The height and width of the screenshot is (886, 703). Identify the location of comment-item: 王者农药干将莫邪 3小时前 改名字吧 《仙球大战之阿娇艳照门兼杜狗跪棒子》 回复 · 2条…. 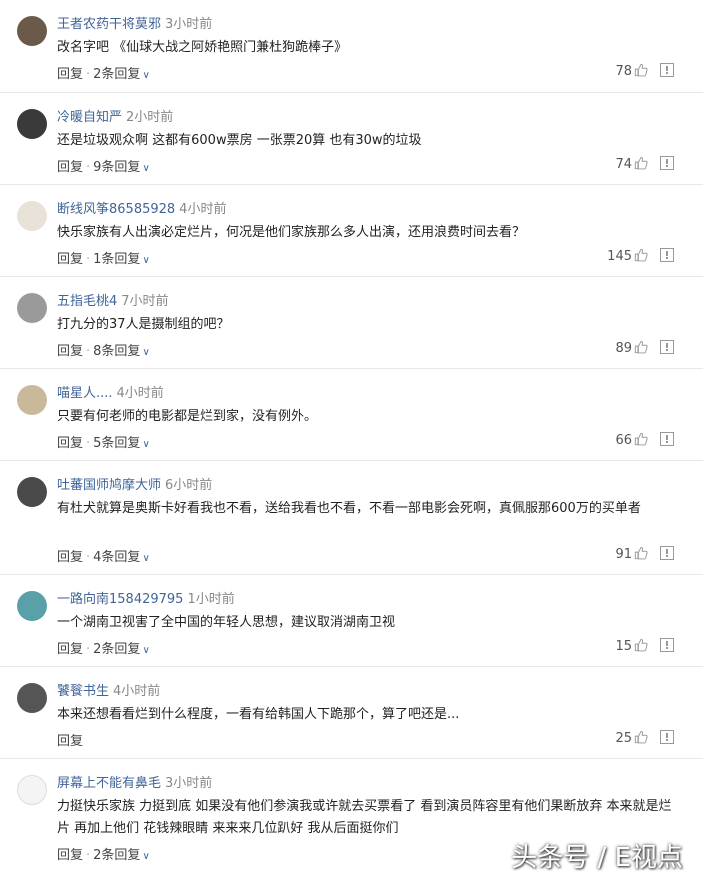
(351, 46).